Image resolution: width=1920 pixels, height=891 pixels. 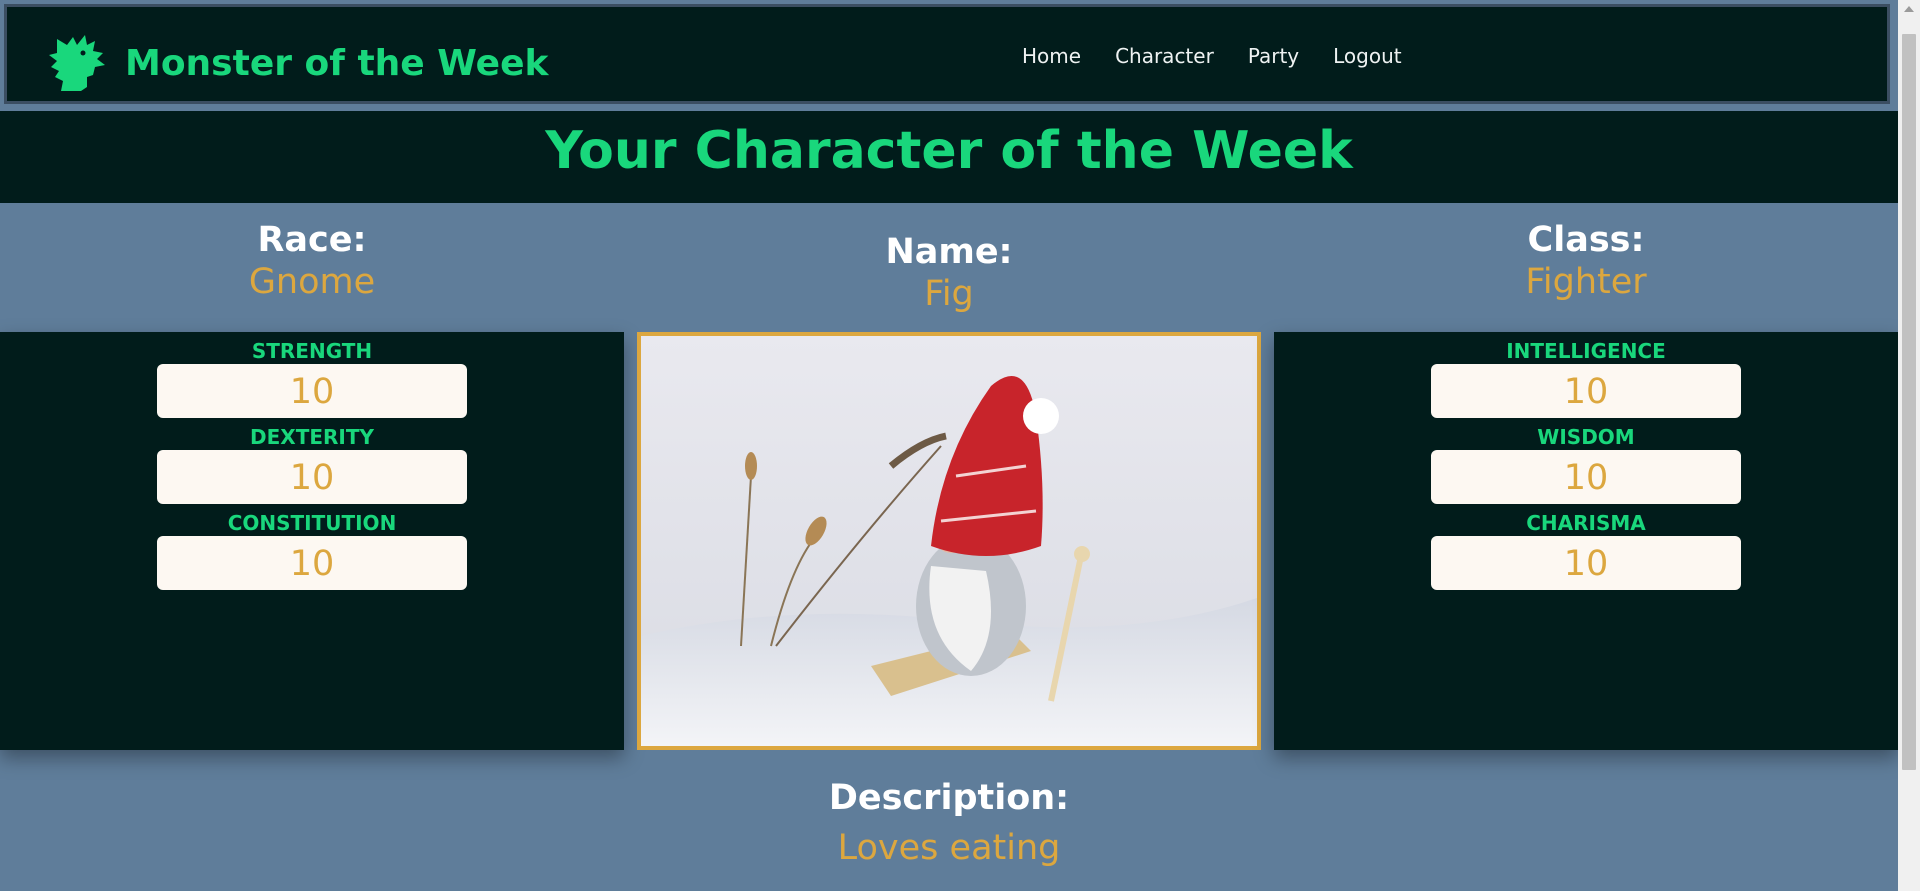 I want to click on nav-character-link: Character, so click(x=1164, y=56).